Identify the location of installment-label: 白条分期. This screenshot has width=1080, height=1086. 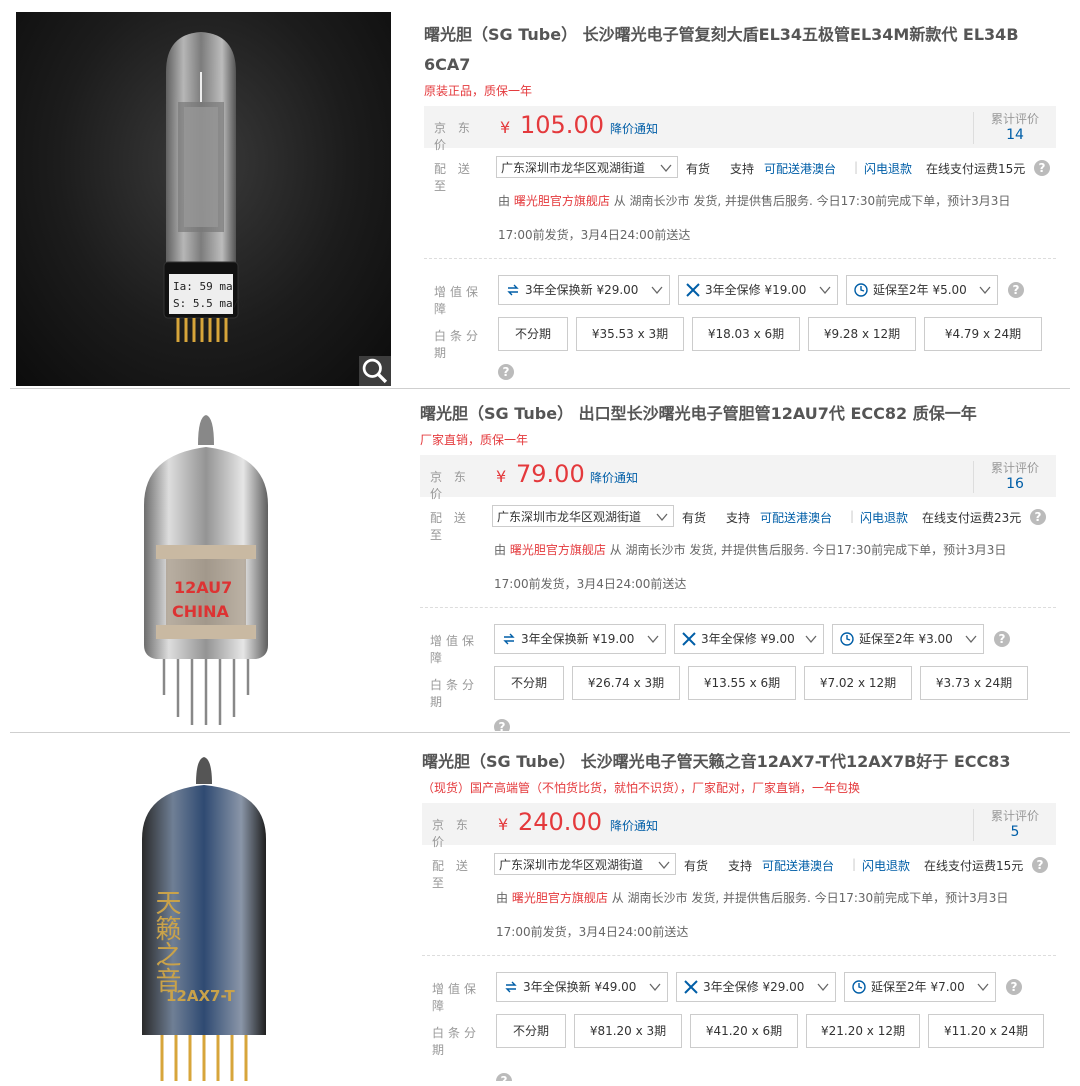
(458, 344).